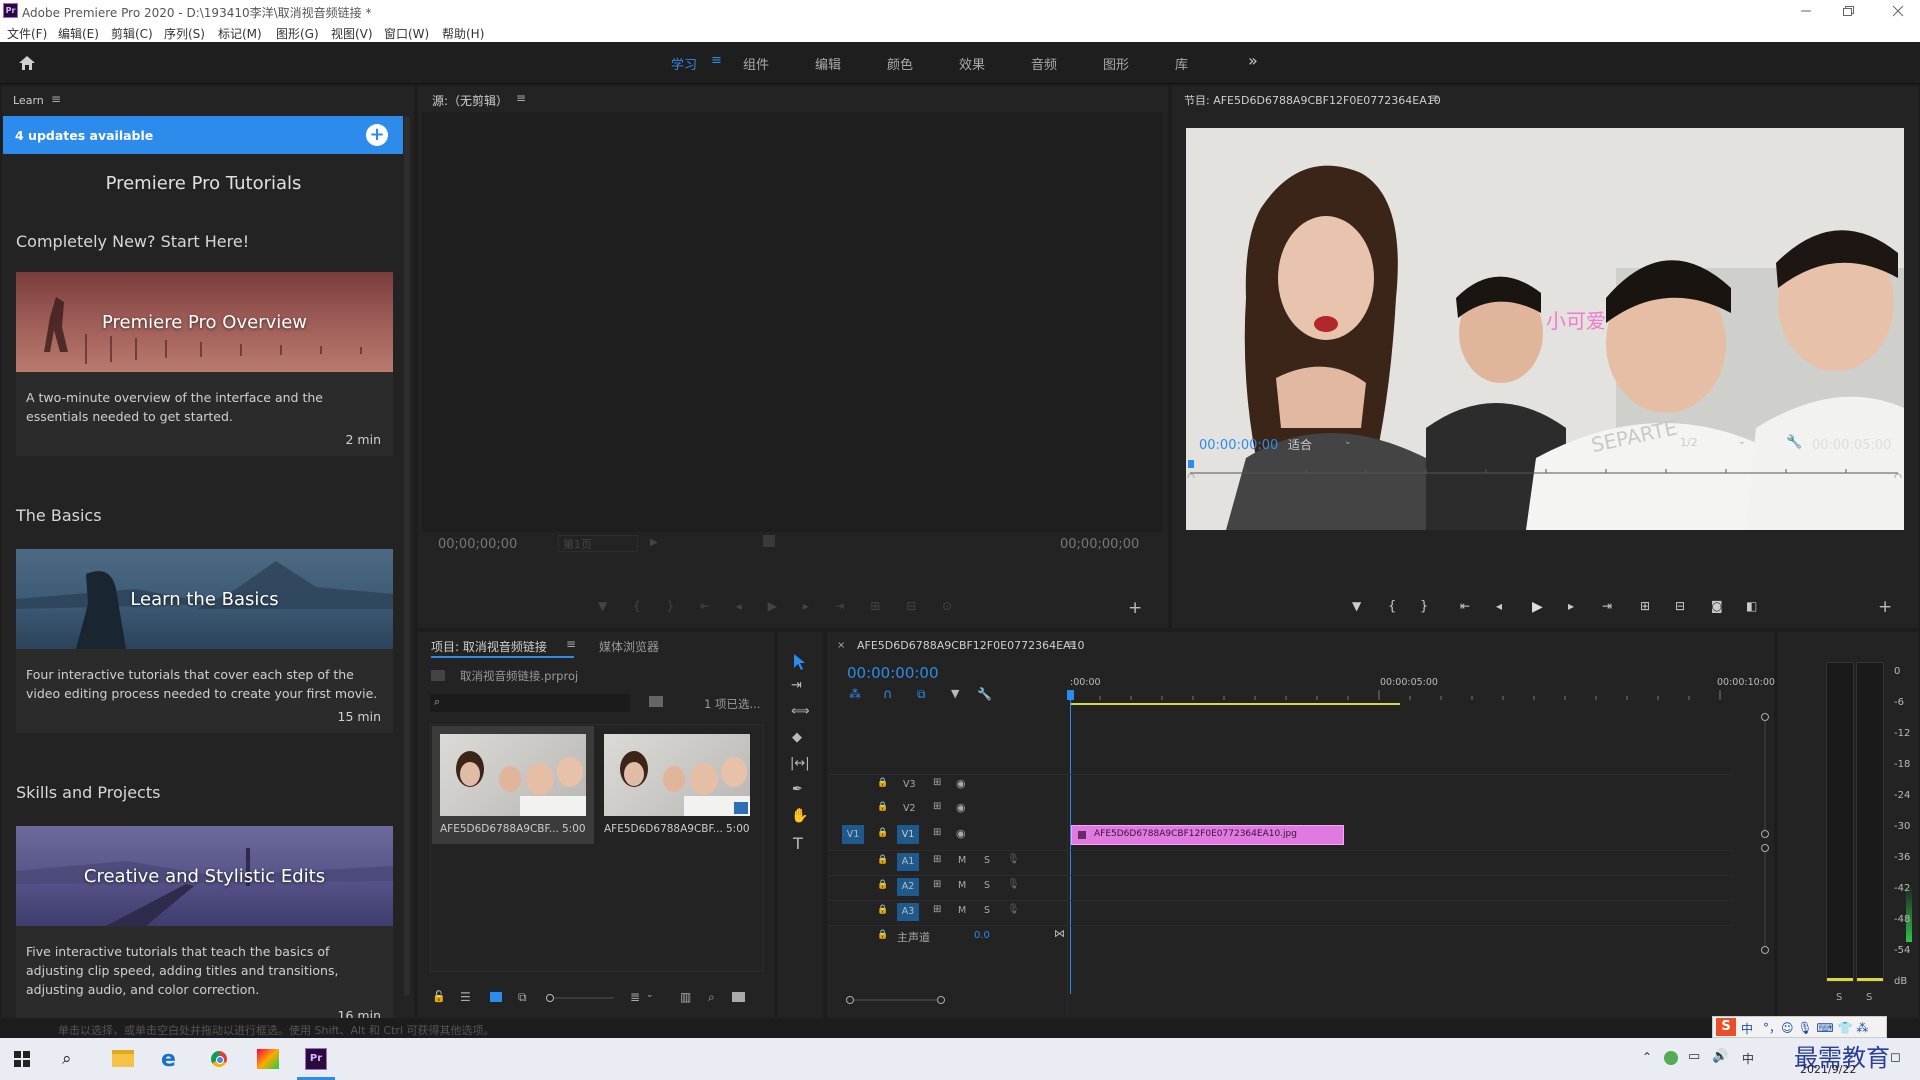 Image resolution: width=1920 pixels, height=1080 pixels. I want to click on slip-tool-icon: |↔|, so click(800, 763).